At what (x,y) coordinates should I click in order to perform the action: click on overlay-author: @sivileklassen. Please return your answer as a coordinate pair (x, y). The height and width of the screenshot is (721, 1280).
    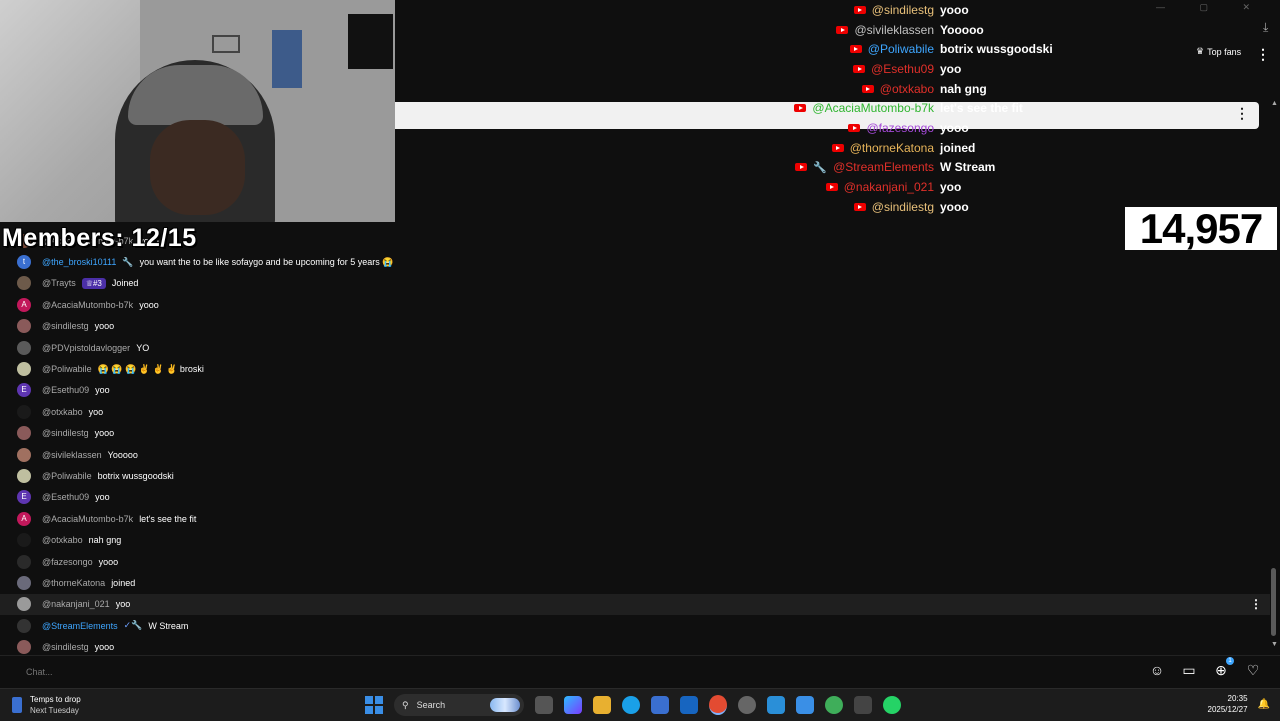
    Looking at the image, I should click on (894, 29).